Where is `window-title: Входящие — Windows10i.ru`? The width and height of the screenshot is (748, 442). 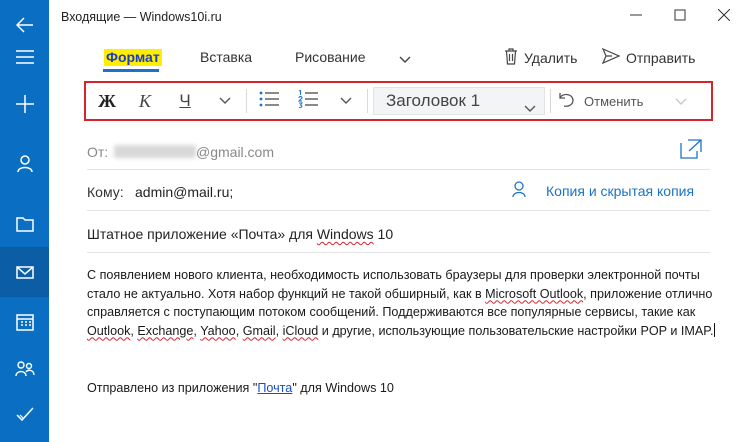
window-title: Входящие — Windows10i.ru is located at coordinates (141, 17).